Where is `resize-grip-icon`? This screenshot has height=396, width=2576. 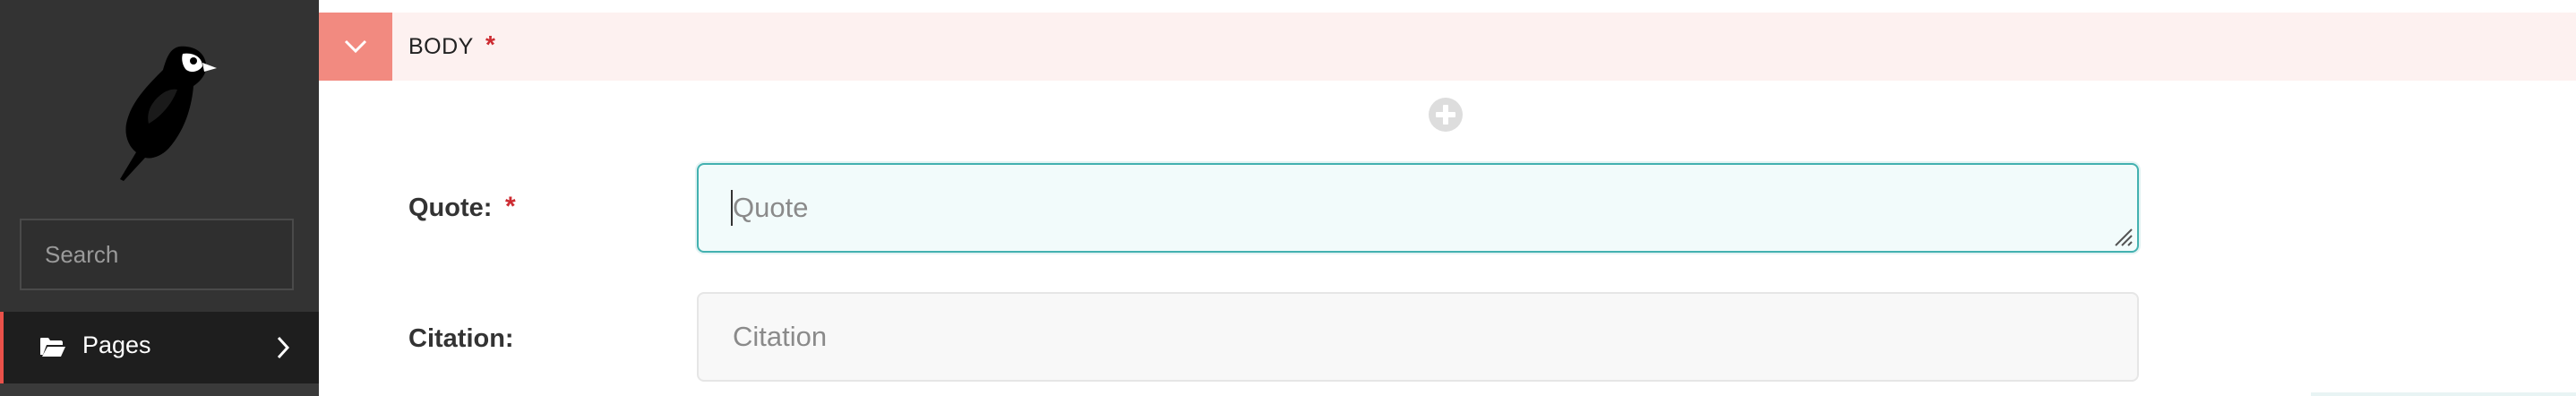
resize-grip-icon is located at coordinates (2123, 237).